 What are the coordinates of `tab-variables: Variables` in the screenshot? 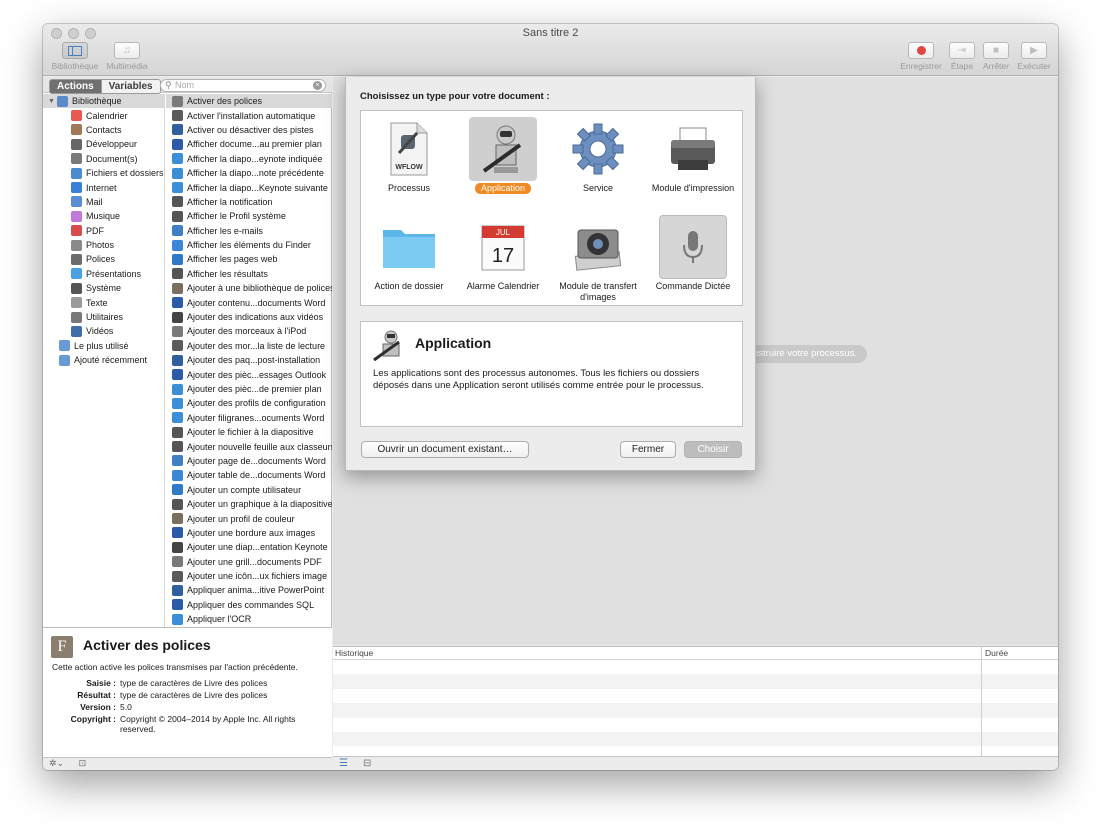 It's located at (131, 86).